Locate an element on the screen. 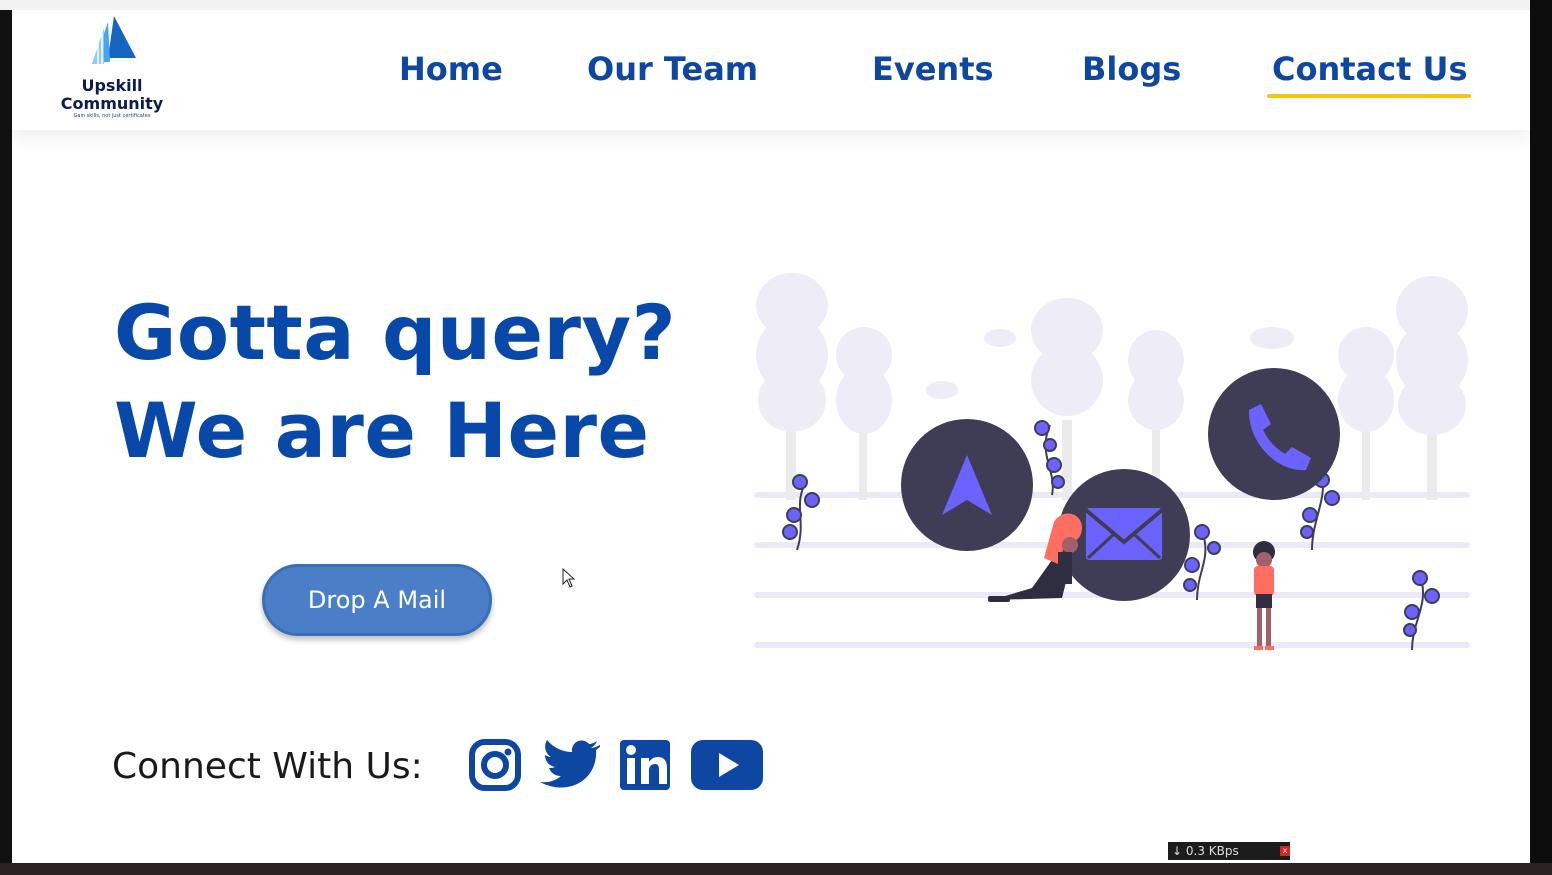  hero-headline-line2: We are Here is located at coordinates (382, 430).